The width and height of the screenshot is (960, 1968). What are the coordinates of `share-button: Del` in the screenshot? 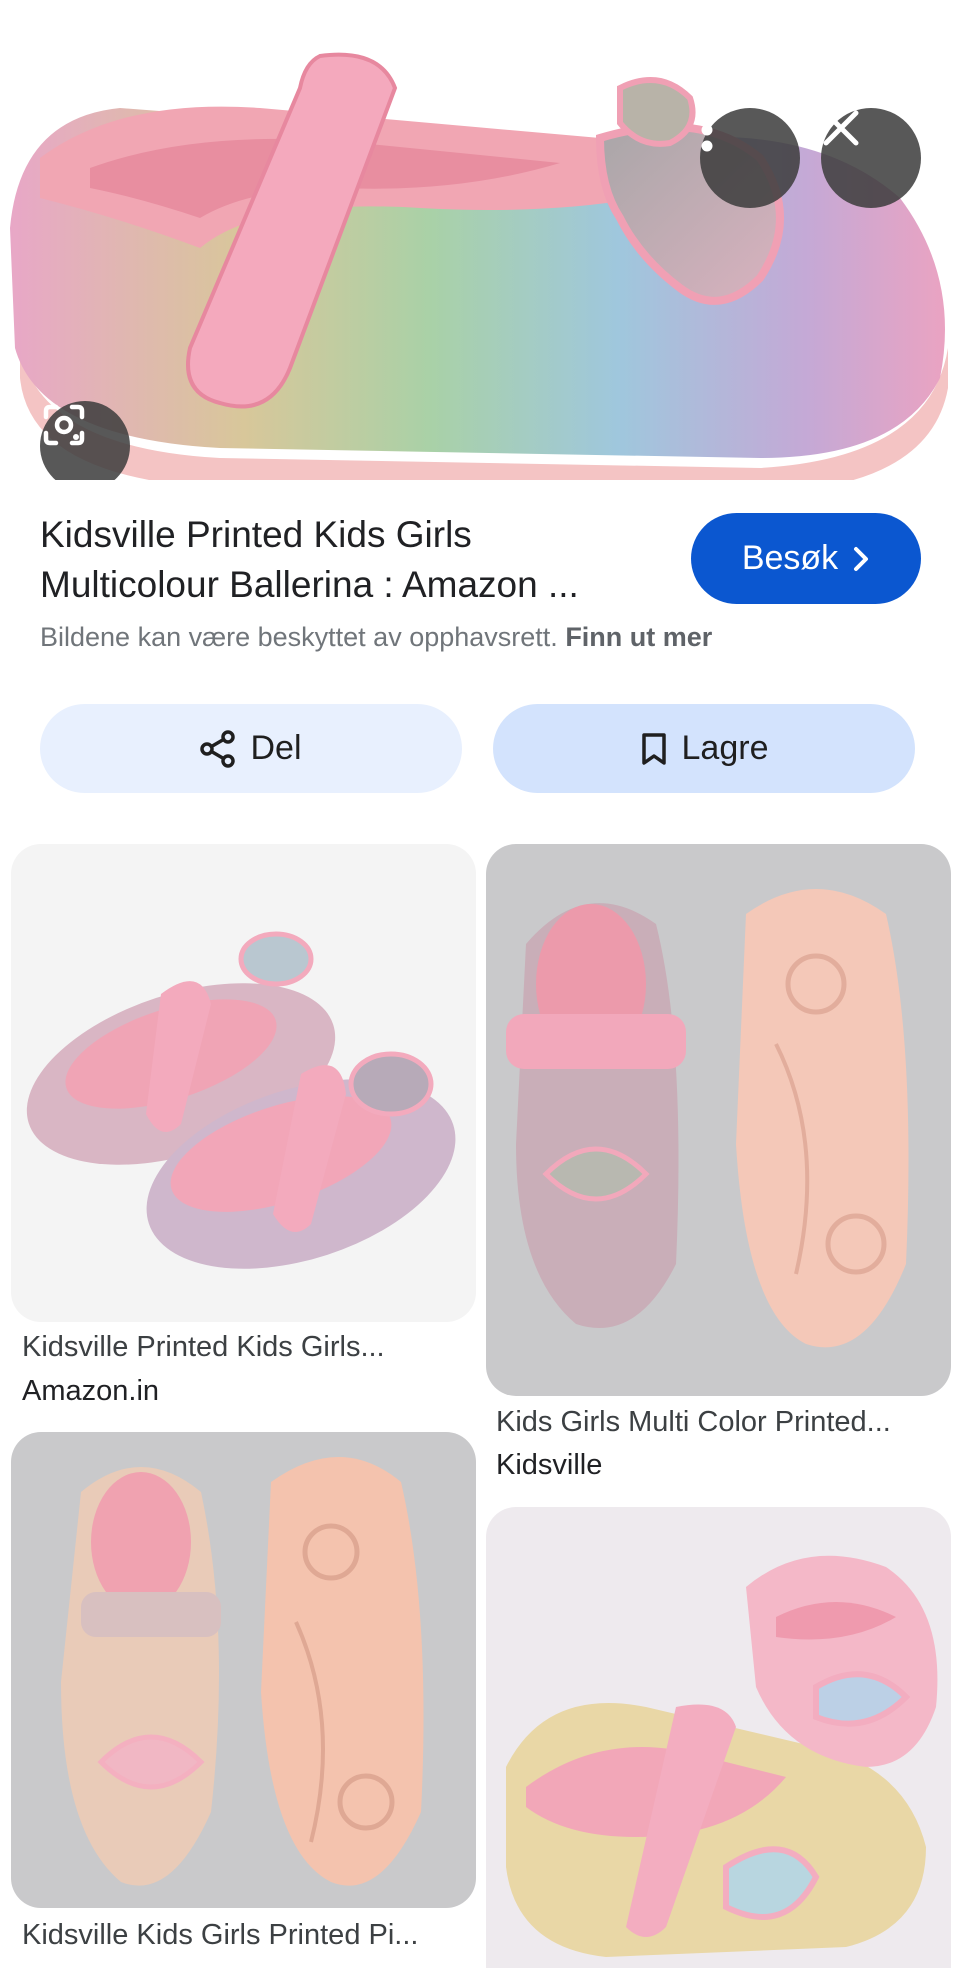 It's located at (251, 748).